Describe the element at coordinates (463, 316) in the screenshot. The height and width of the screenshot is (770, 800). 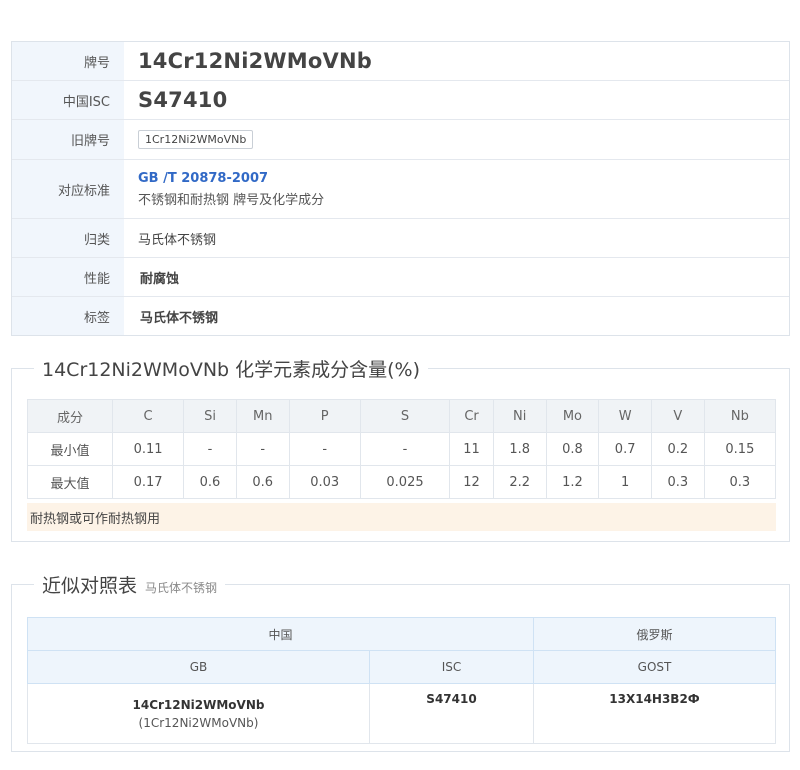
I see `tag-value: 马氏体不锈钢` at that location.